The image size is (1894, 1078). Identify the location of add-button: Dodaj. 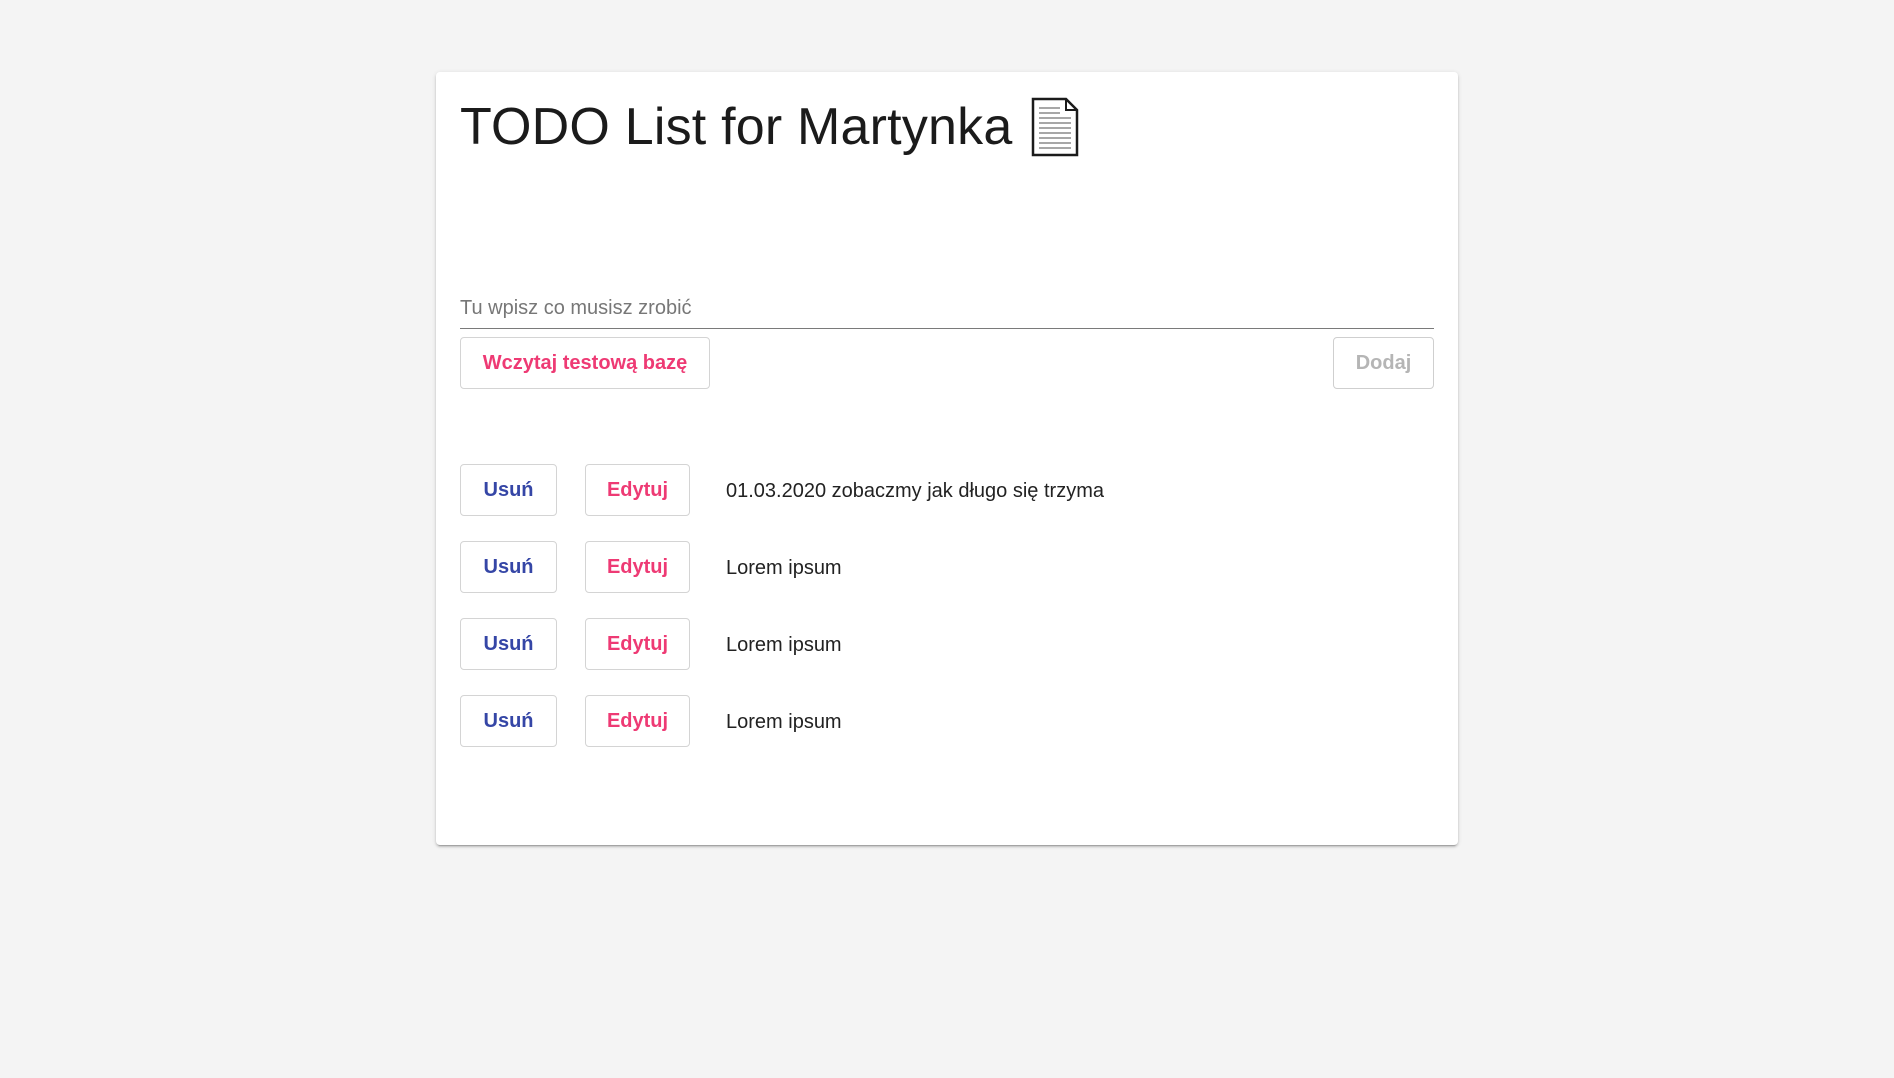
(1383, 363).